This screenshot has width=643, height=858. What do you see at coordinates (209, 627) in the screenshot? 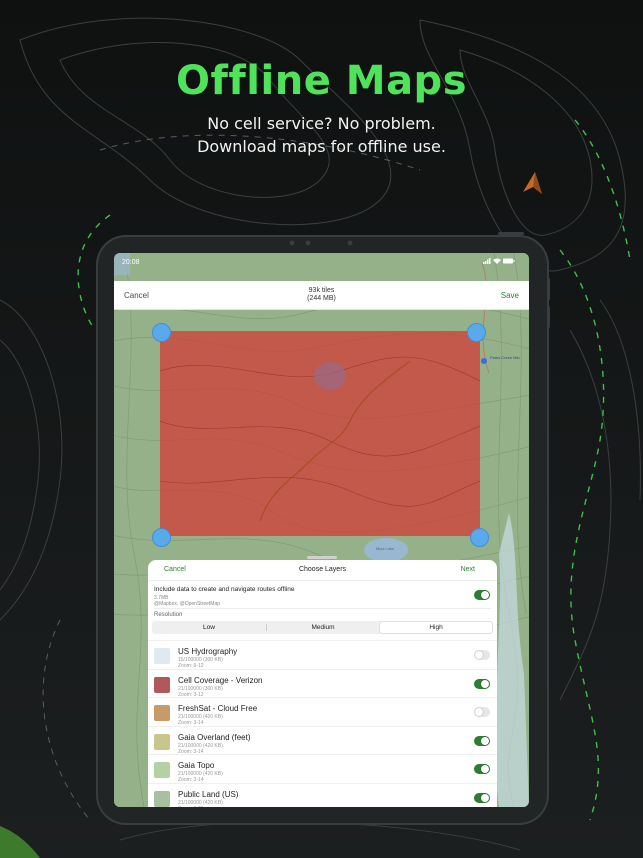
I see `resolution-low: Low` at bounding box center [209, 627].